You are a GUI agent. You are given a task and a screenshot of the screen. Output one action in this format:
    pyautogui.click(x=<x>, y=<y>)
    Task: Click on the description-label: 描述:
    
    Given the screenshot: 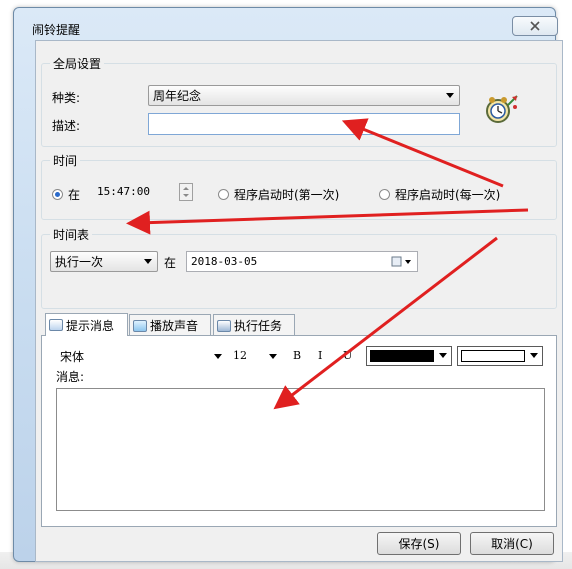 What is the action you would take?
    pyautogui.click(x=66, y=126)
    